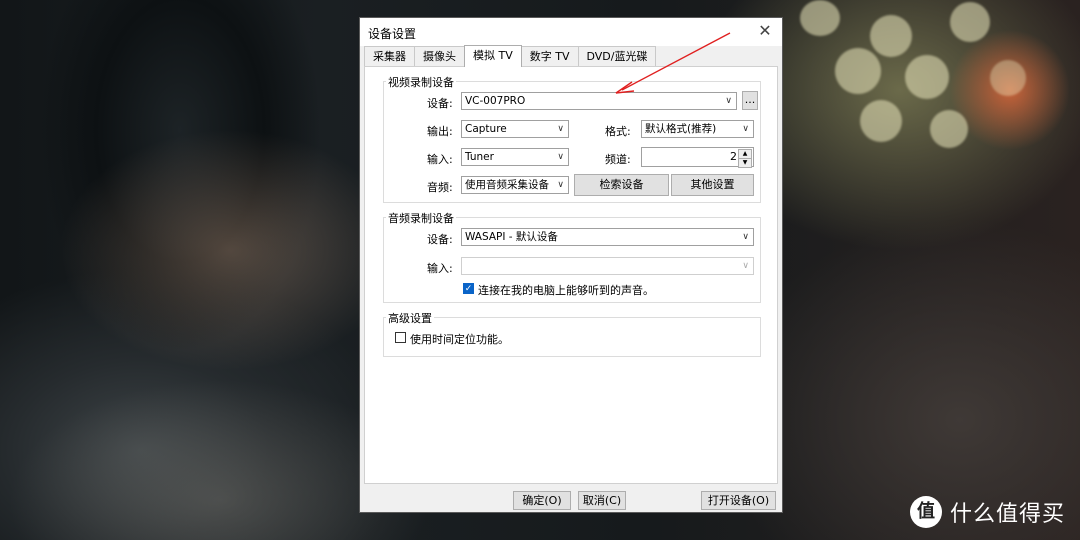  Describe the element at coordinates (621, 185) in the screenshot. I see `search-devices-button: 检索设备` at that location.